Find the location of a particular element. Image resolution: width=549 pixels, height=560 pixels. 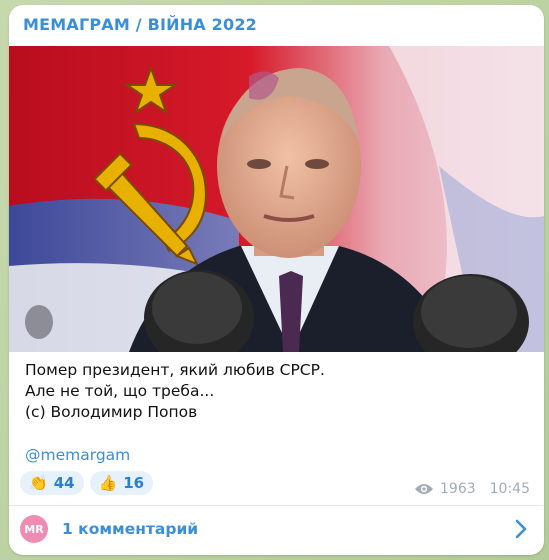

caption-line: (с) Володимир Попов is located at coordinates (111, 412).